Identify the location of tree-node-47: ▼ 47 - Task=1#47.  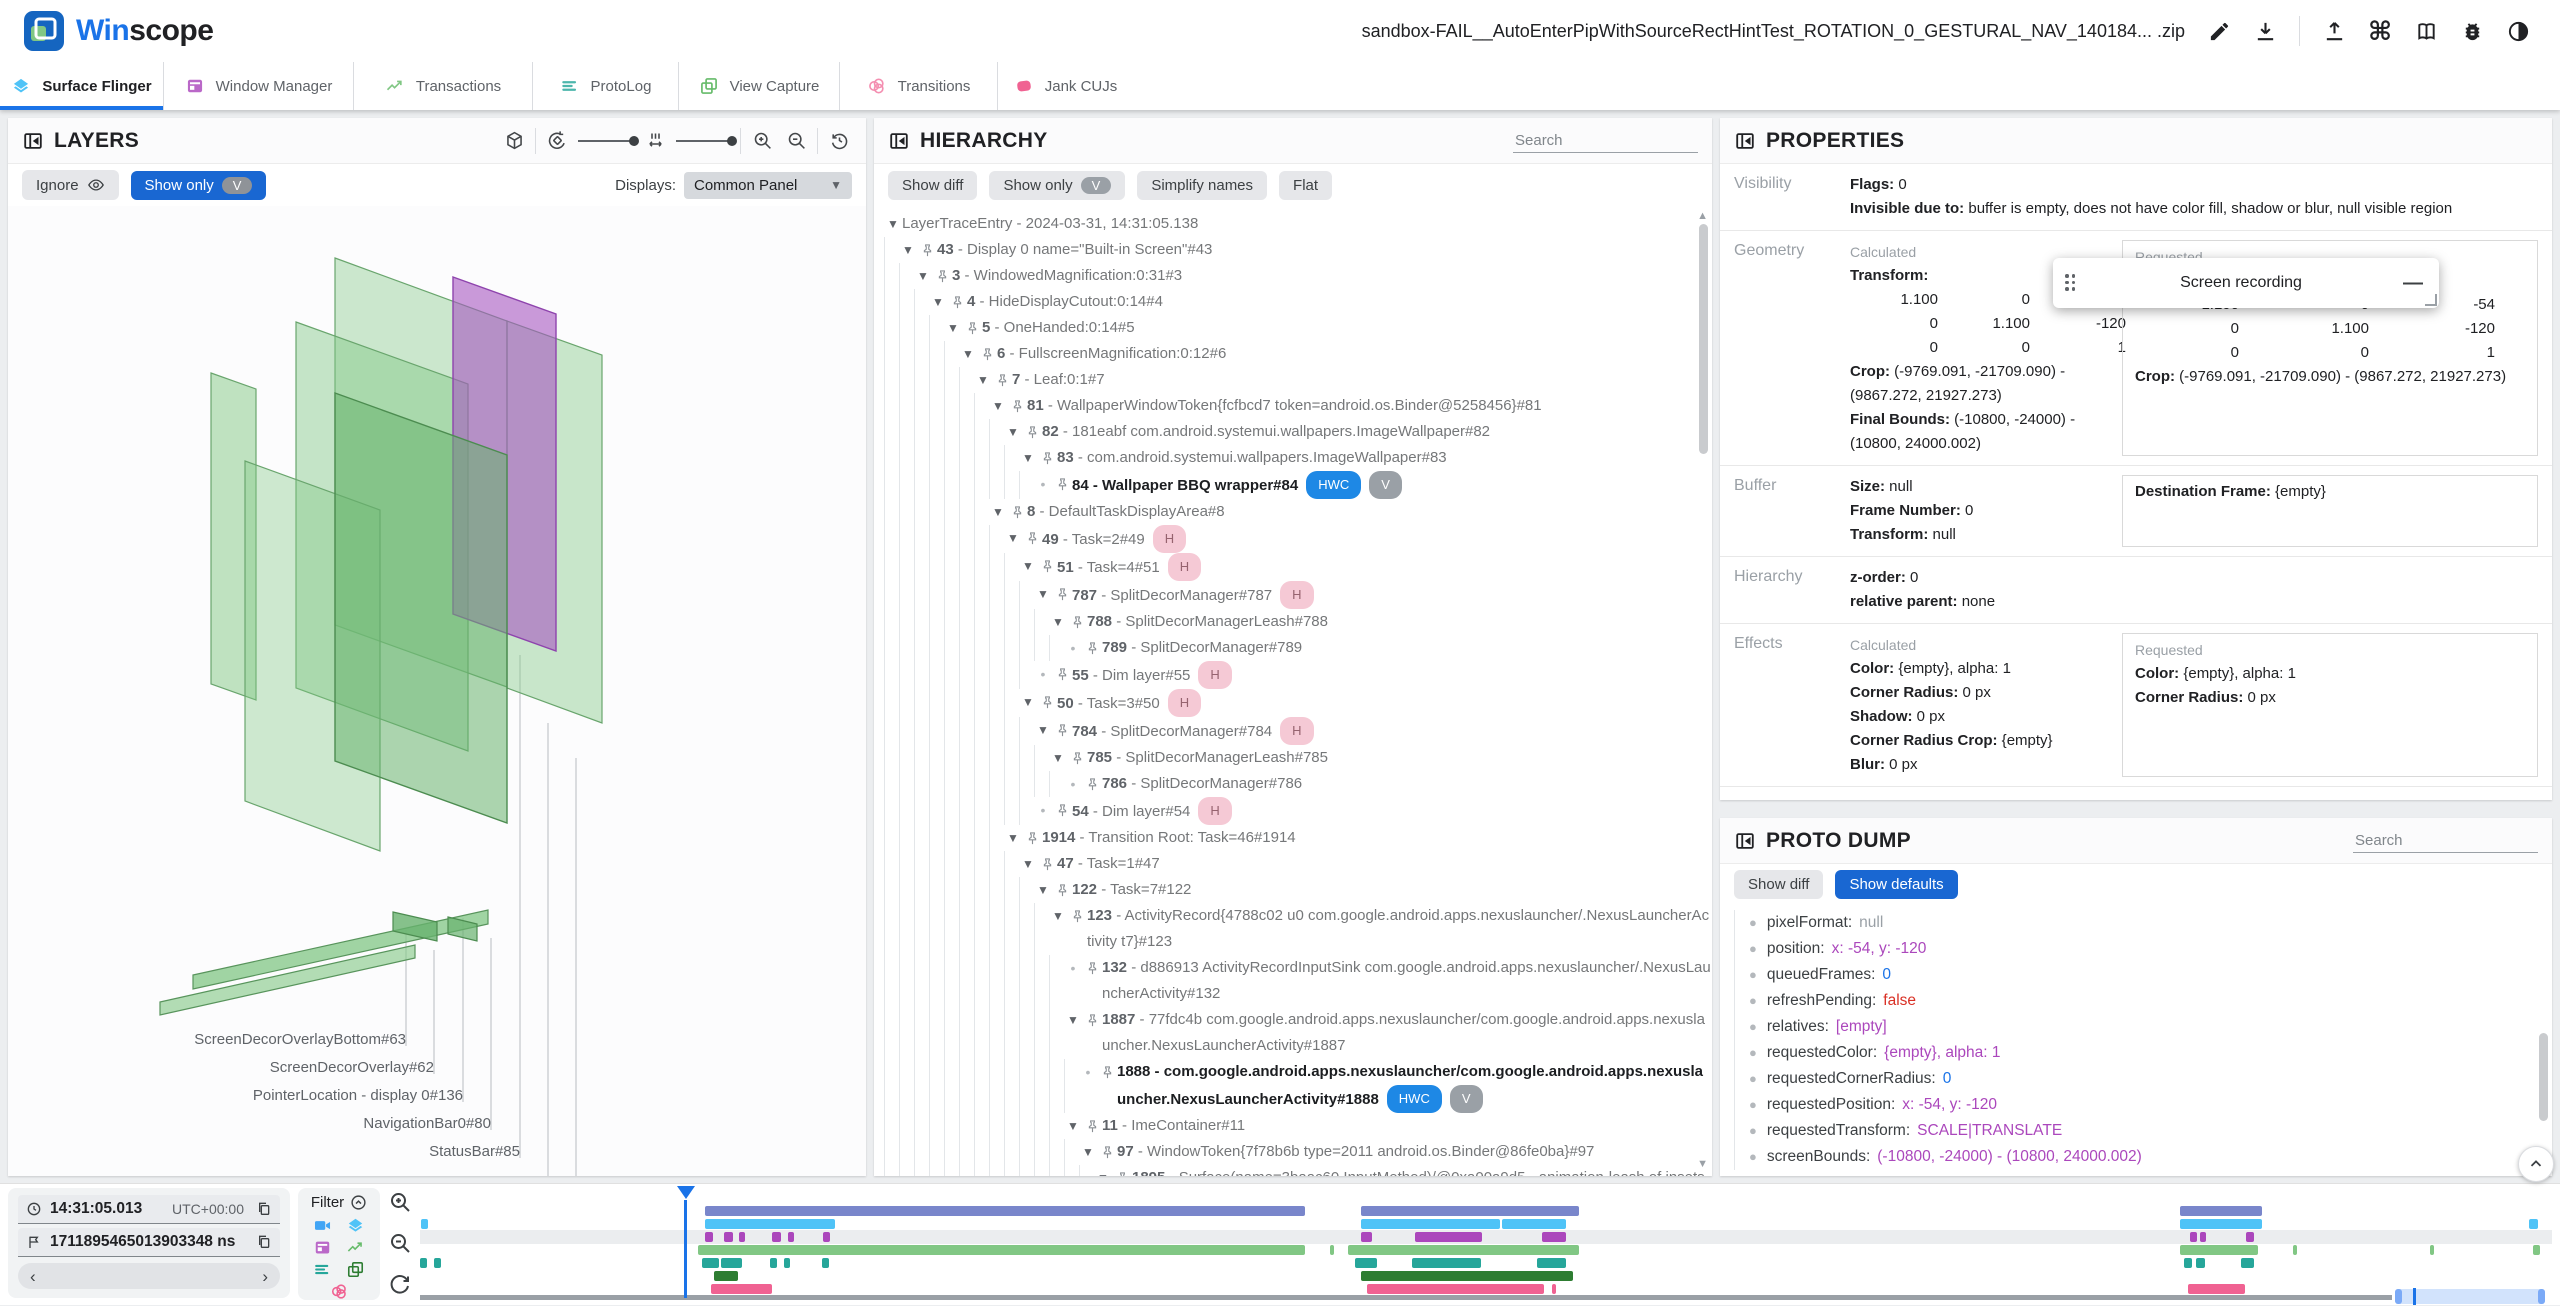
(1298, 864).